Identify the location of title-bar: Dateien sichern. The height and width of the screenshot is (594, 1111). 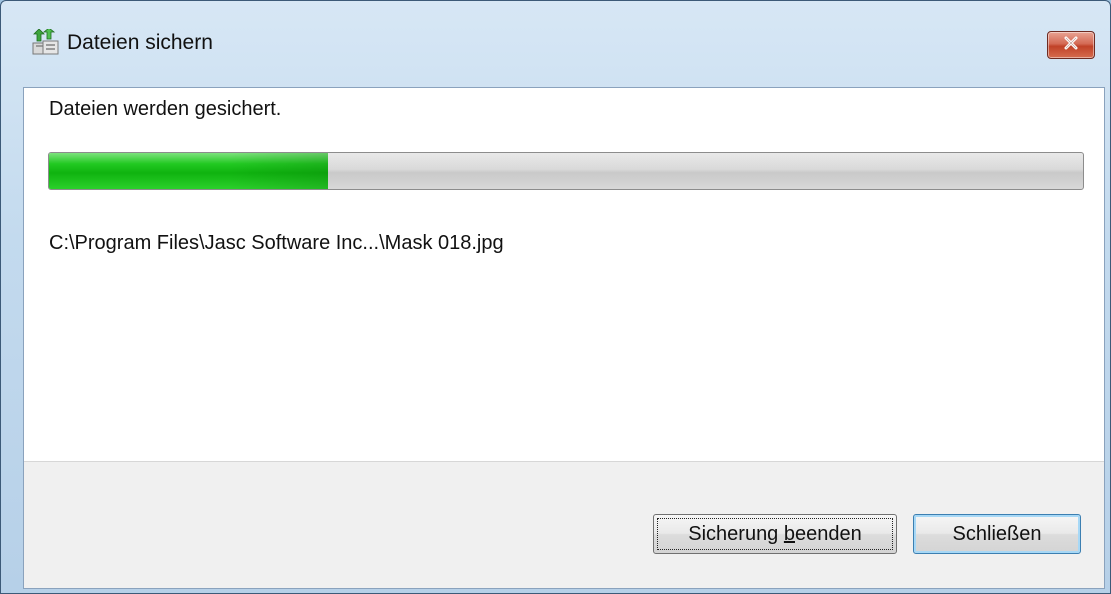
(555, 44).